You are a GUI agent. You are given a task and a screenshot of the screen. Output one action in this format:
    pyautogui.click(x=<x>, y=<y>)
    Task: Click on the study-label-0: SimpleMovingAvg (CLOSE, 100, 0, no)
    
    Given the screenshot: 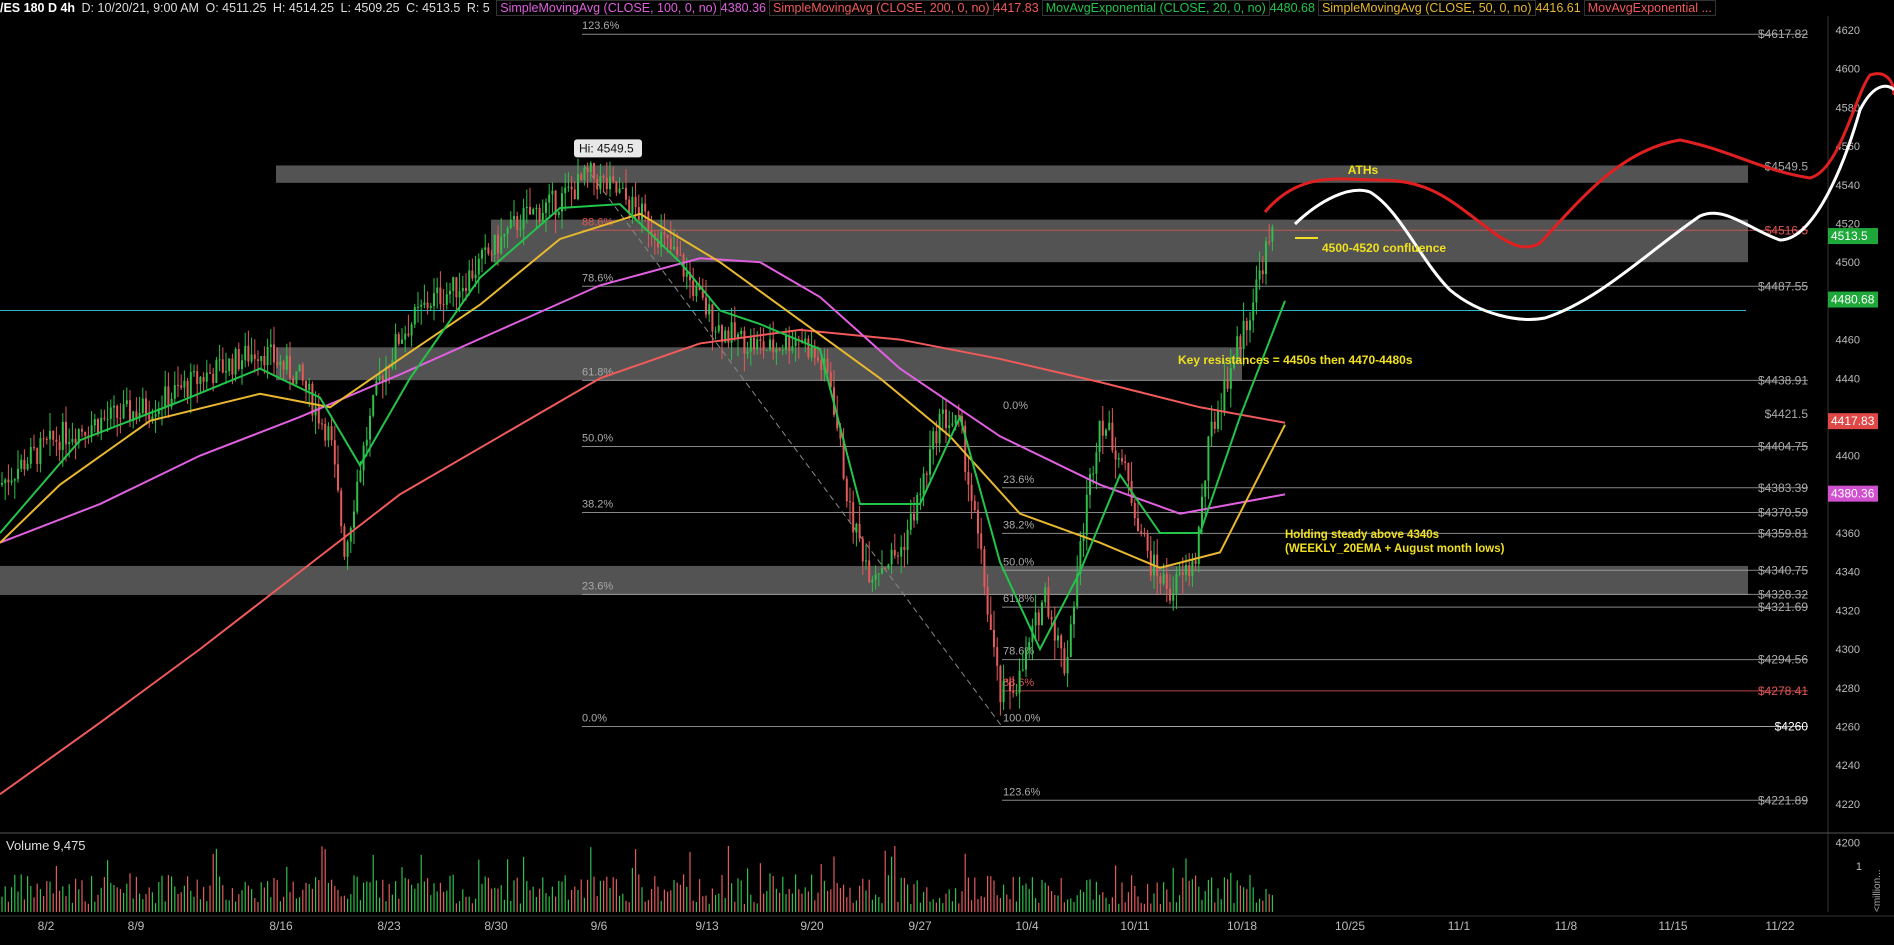 What is the action you would take?
    pyautogui.click(x=608, y=8)
    